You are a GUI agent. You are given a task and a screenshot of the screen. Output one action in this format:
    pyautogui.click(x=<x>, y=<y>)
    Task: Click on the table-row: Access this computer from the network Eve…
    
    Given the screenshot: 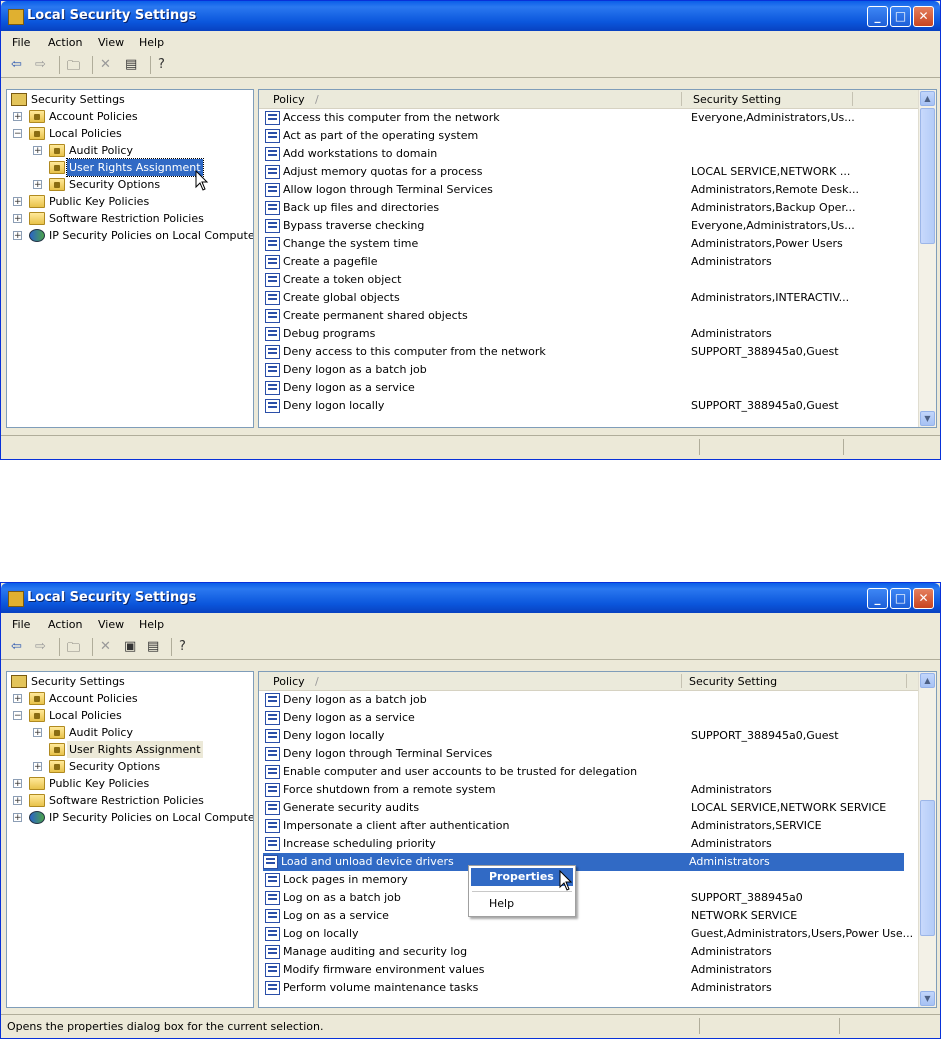 What is the action you would take?
    pyautogui.click(x=585, y=118)
    